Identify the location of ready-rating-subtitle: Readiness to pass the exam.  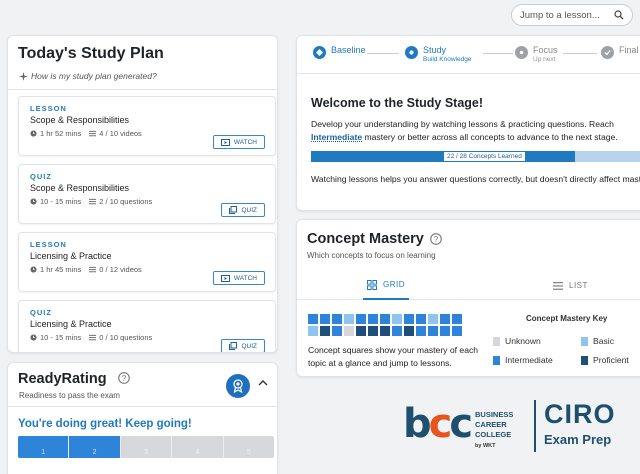
(69, 395).